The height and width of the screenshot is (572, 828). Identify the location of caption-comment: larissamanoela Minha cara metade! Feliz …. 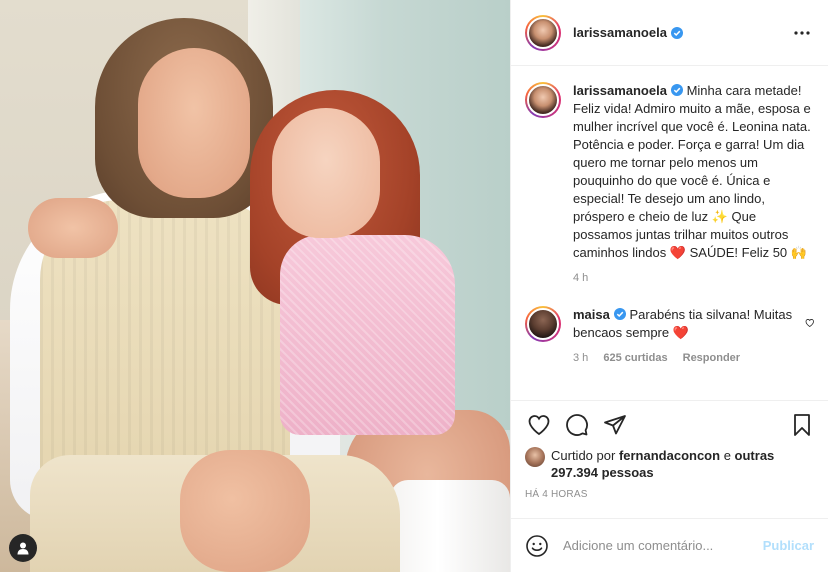
(669, 172).